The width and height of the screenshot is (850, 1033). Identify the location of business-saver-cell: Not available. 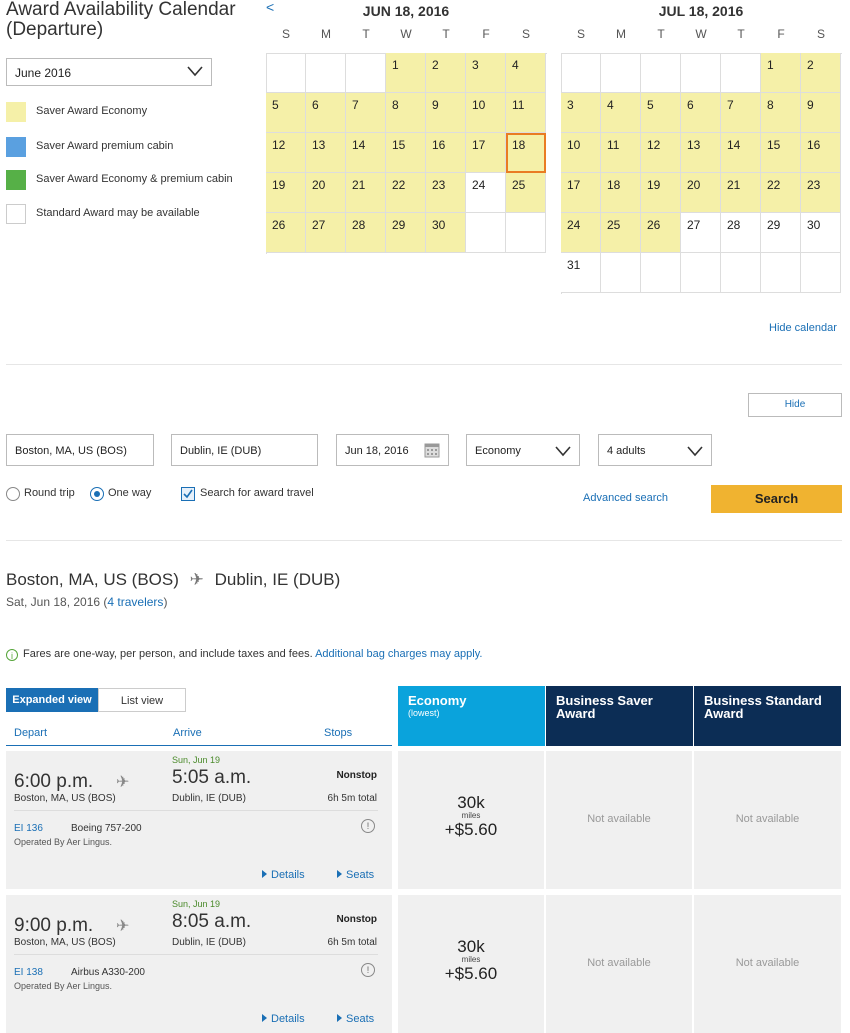
(619, 820).